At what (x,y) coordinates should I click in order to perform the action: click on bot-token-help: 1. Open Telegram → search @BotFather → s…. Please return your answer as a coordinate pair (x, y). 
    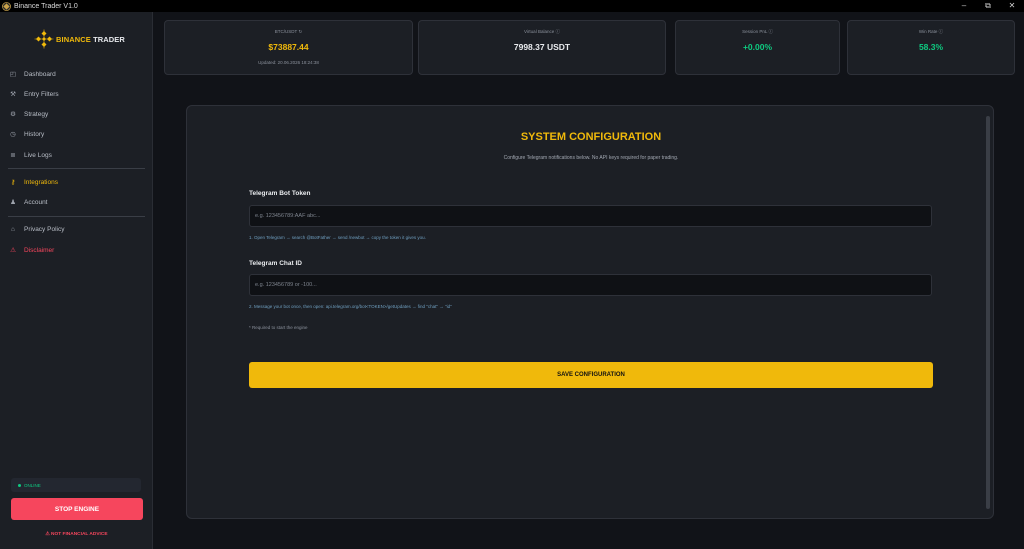
    Looking at the image, I should click on (337, 237).